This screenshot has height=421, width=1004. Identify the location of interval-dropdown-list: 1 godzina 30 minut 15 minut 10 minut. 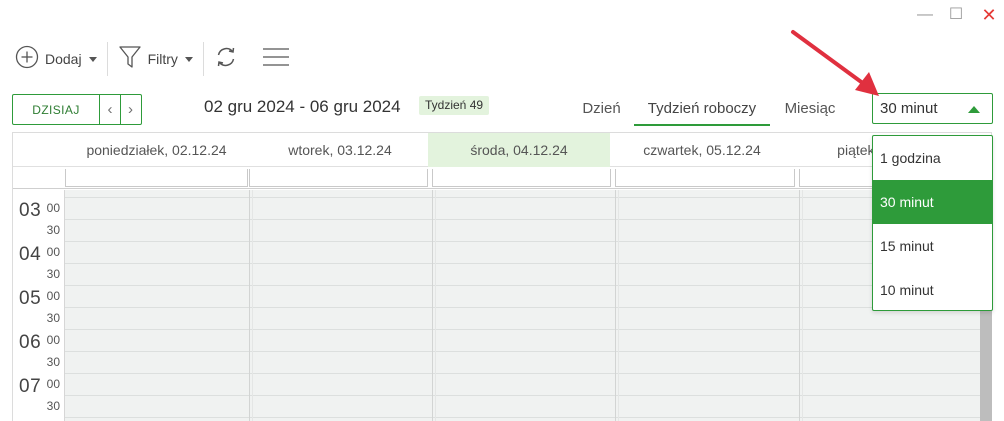
(932, 223).